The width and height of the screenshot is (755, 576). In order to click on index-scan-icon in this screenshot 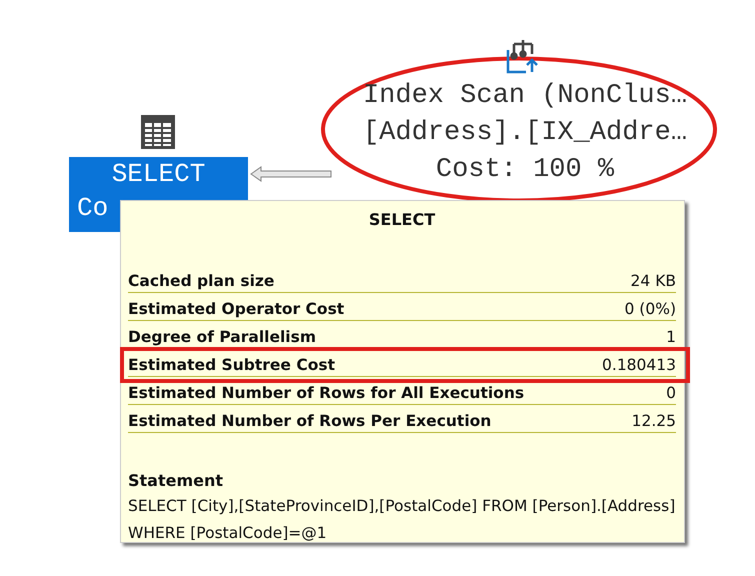, I will do `click(523, 57)`.